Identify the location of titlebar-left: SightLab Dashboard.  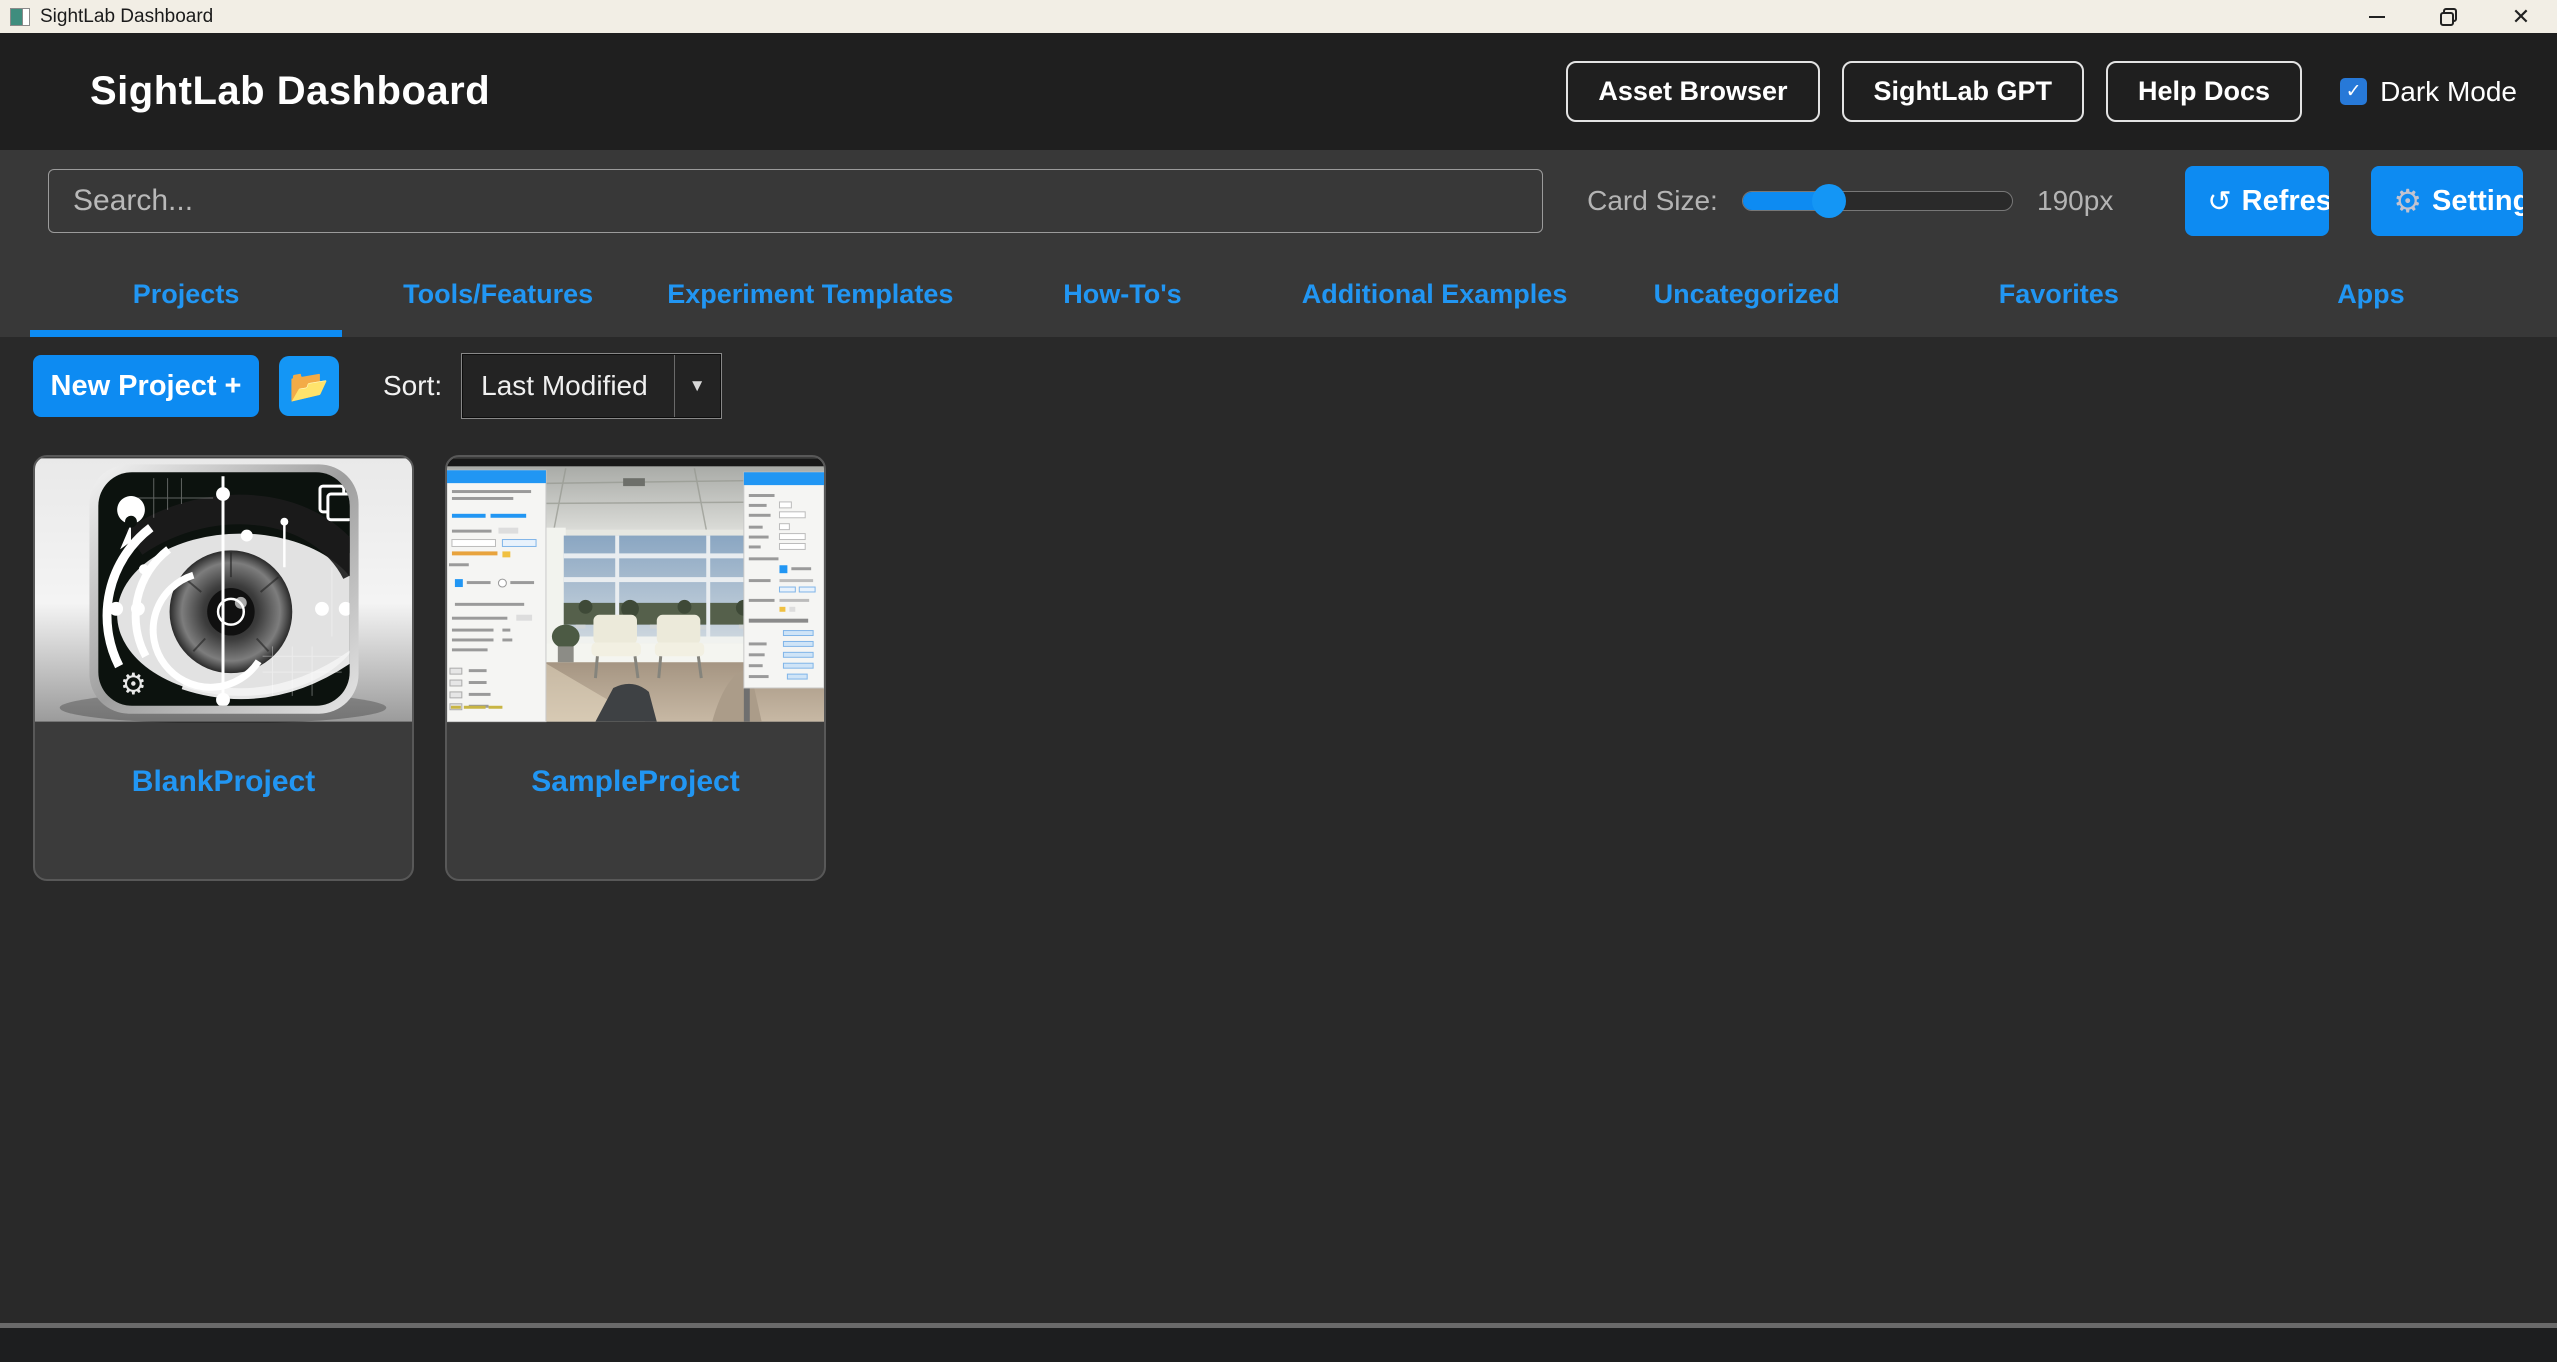
(1170, 17).